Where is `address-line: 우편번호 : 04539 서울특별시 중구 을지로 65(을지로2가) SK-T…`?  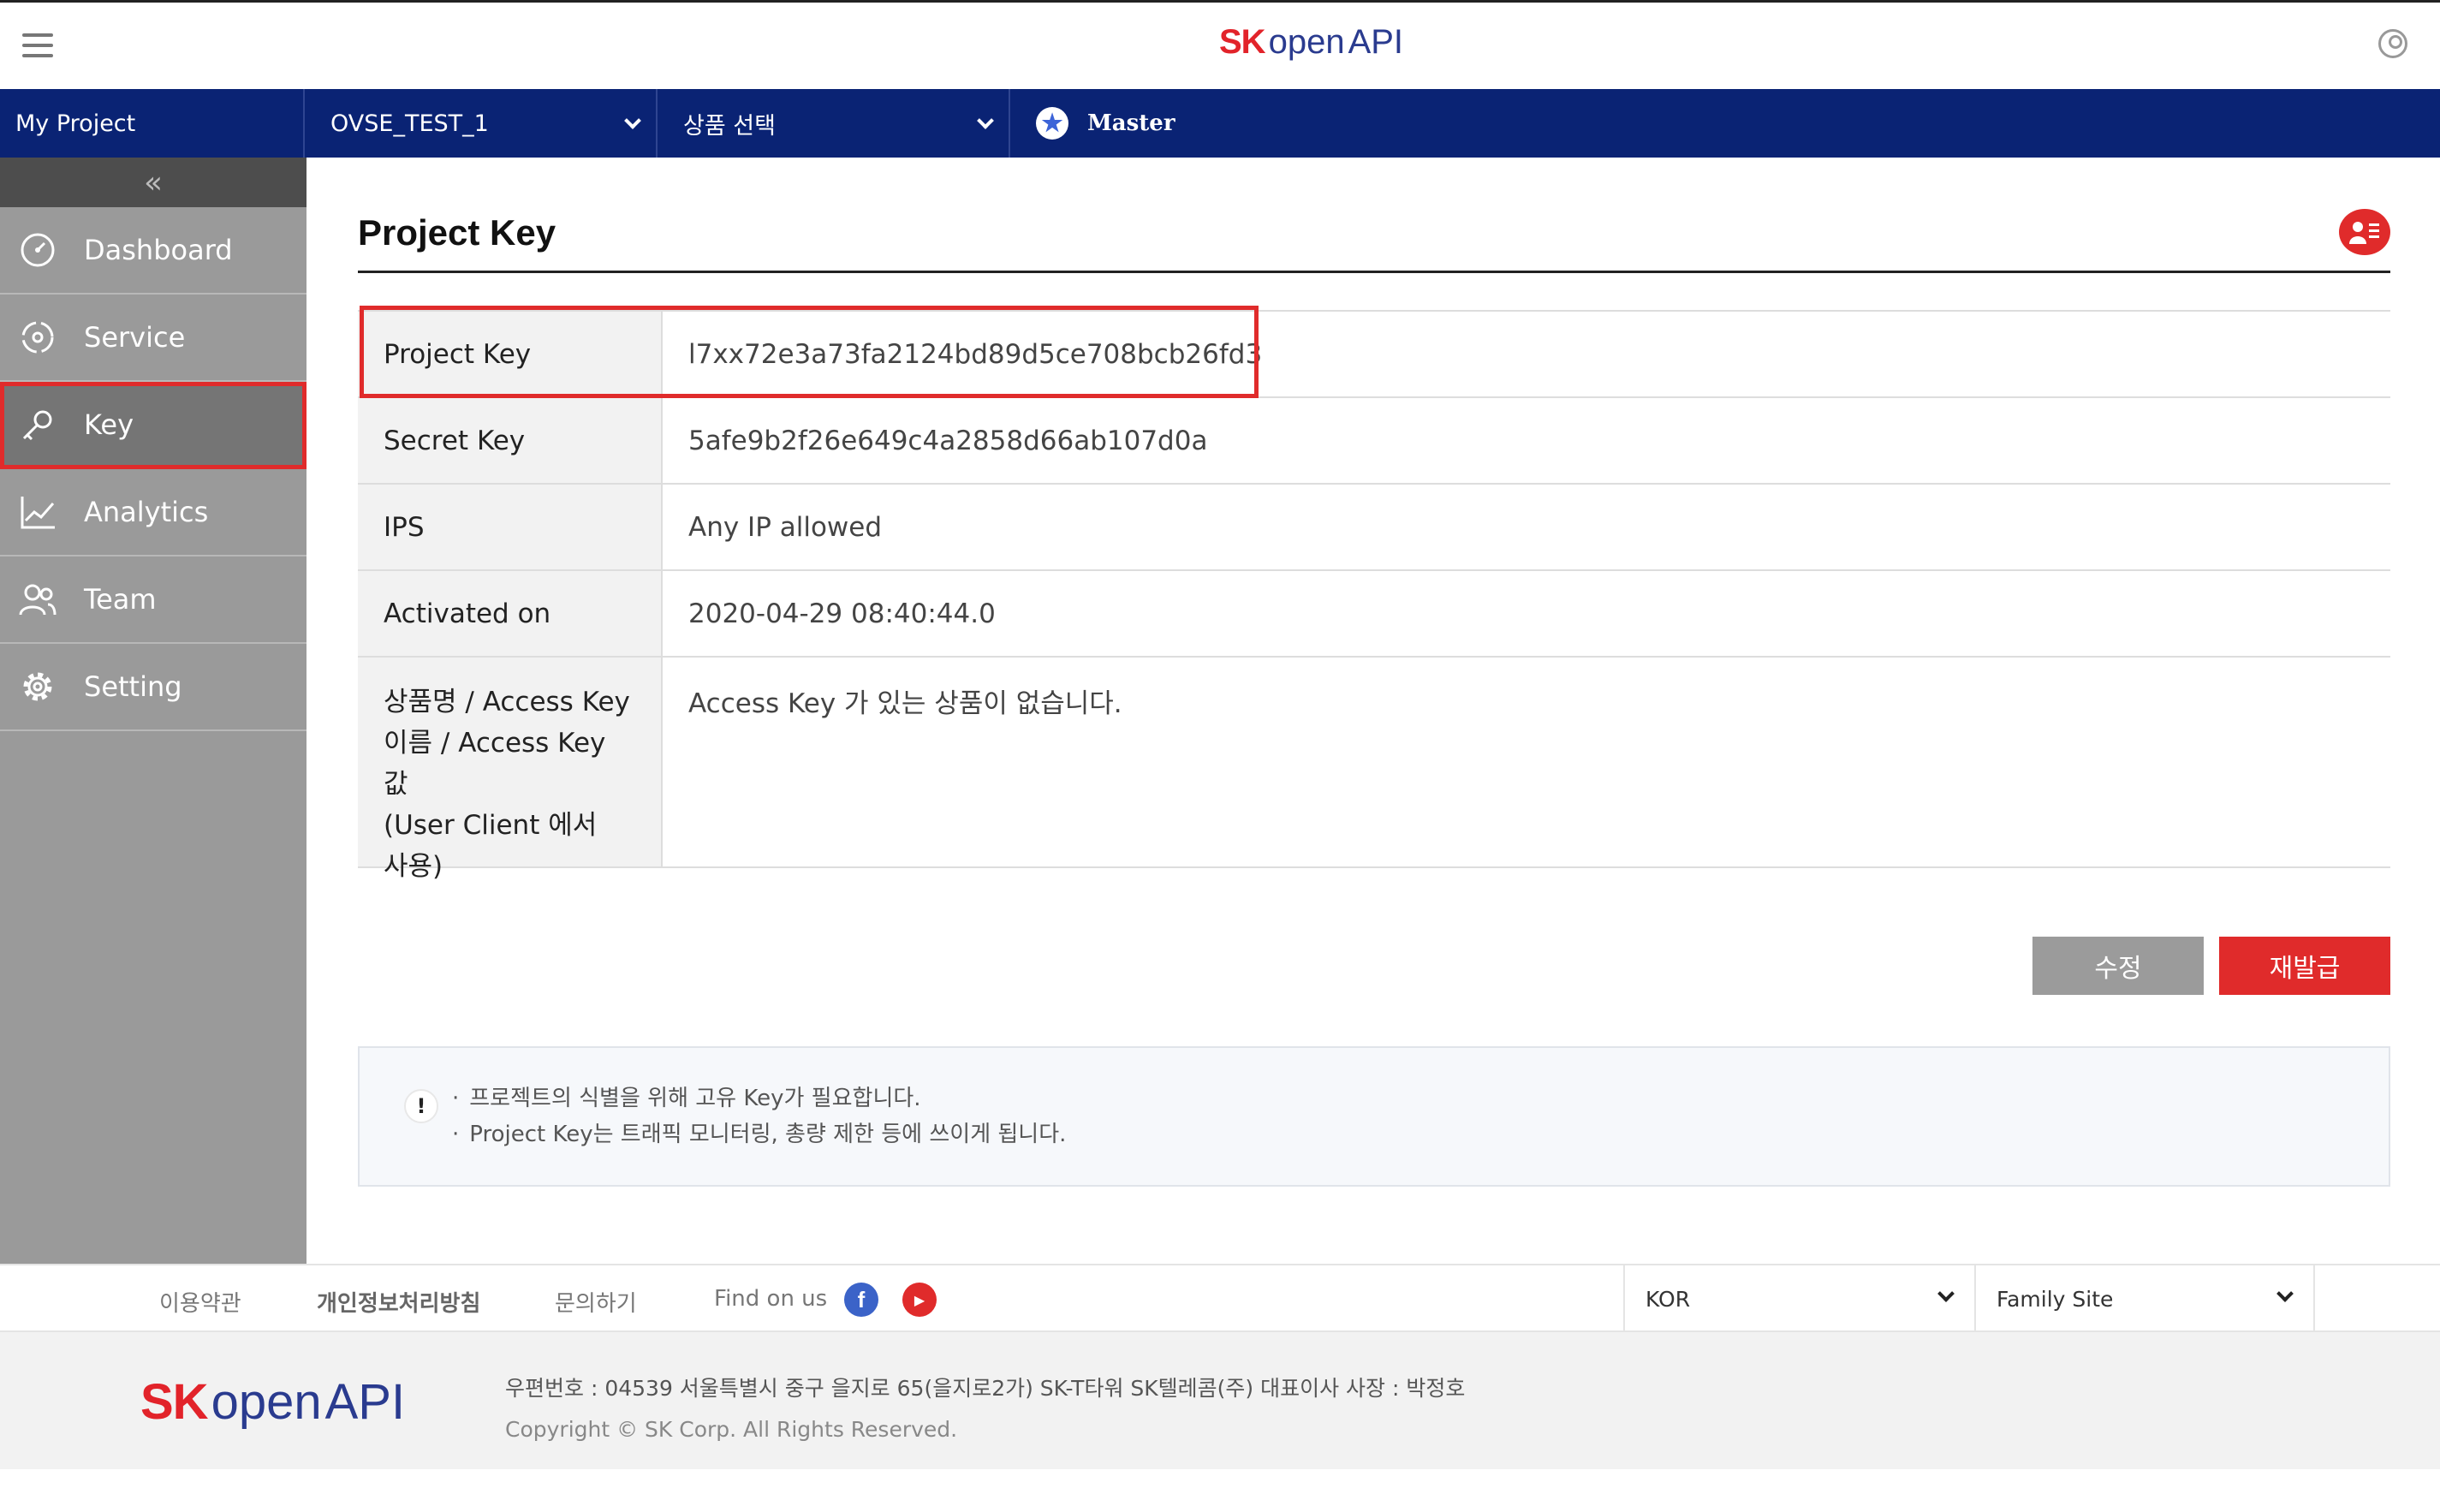 address-line: 우편번호 : 04539 서울특별시 중구 을지로 65(을지로2가) SK-T… is located at coordinates (985, 1388).